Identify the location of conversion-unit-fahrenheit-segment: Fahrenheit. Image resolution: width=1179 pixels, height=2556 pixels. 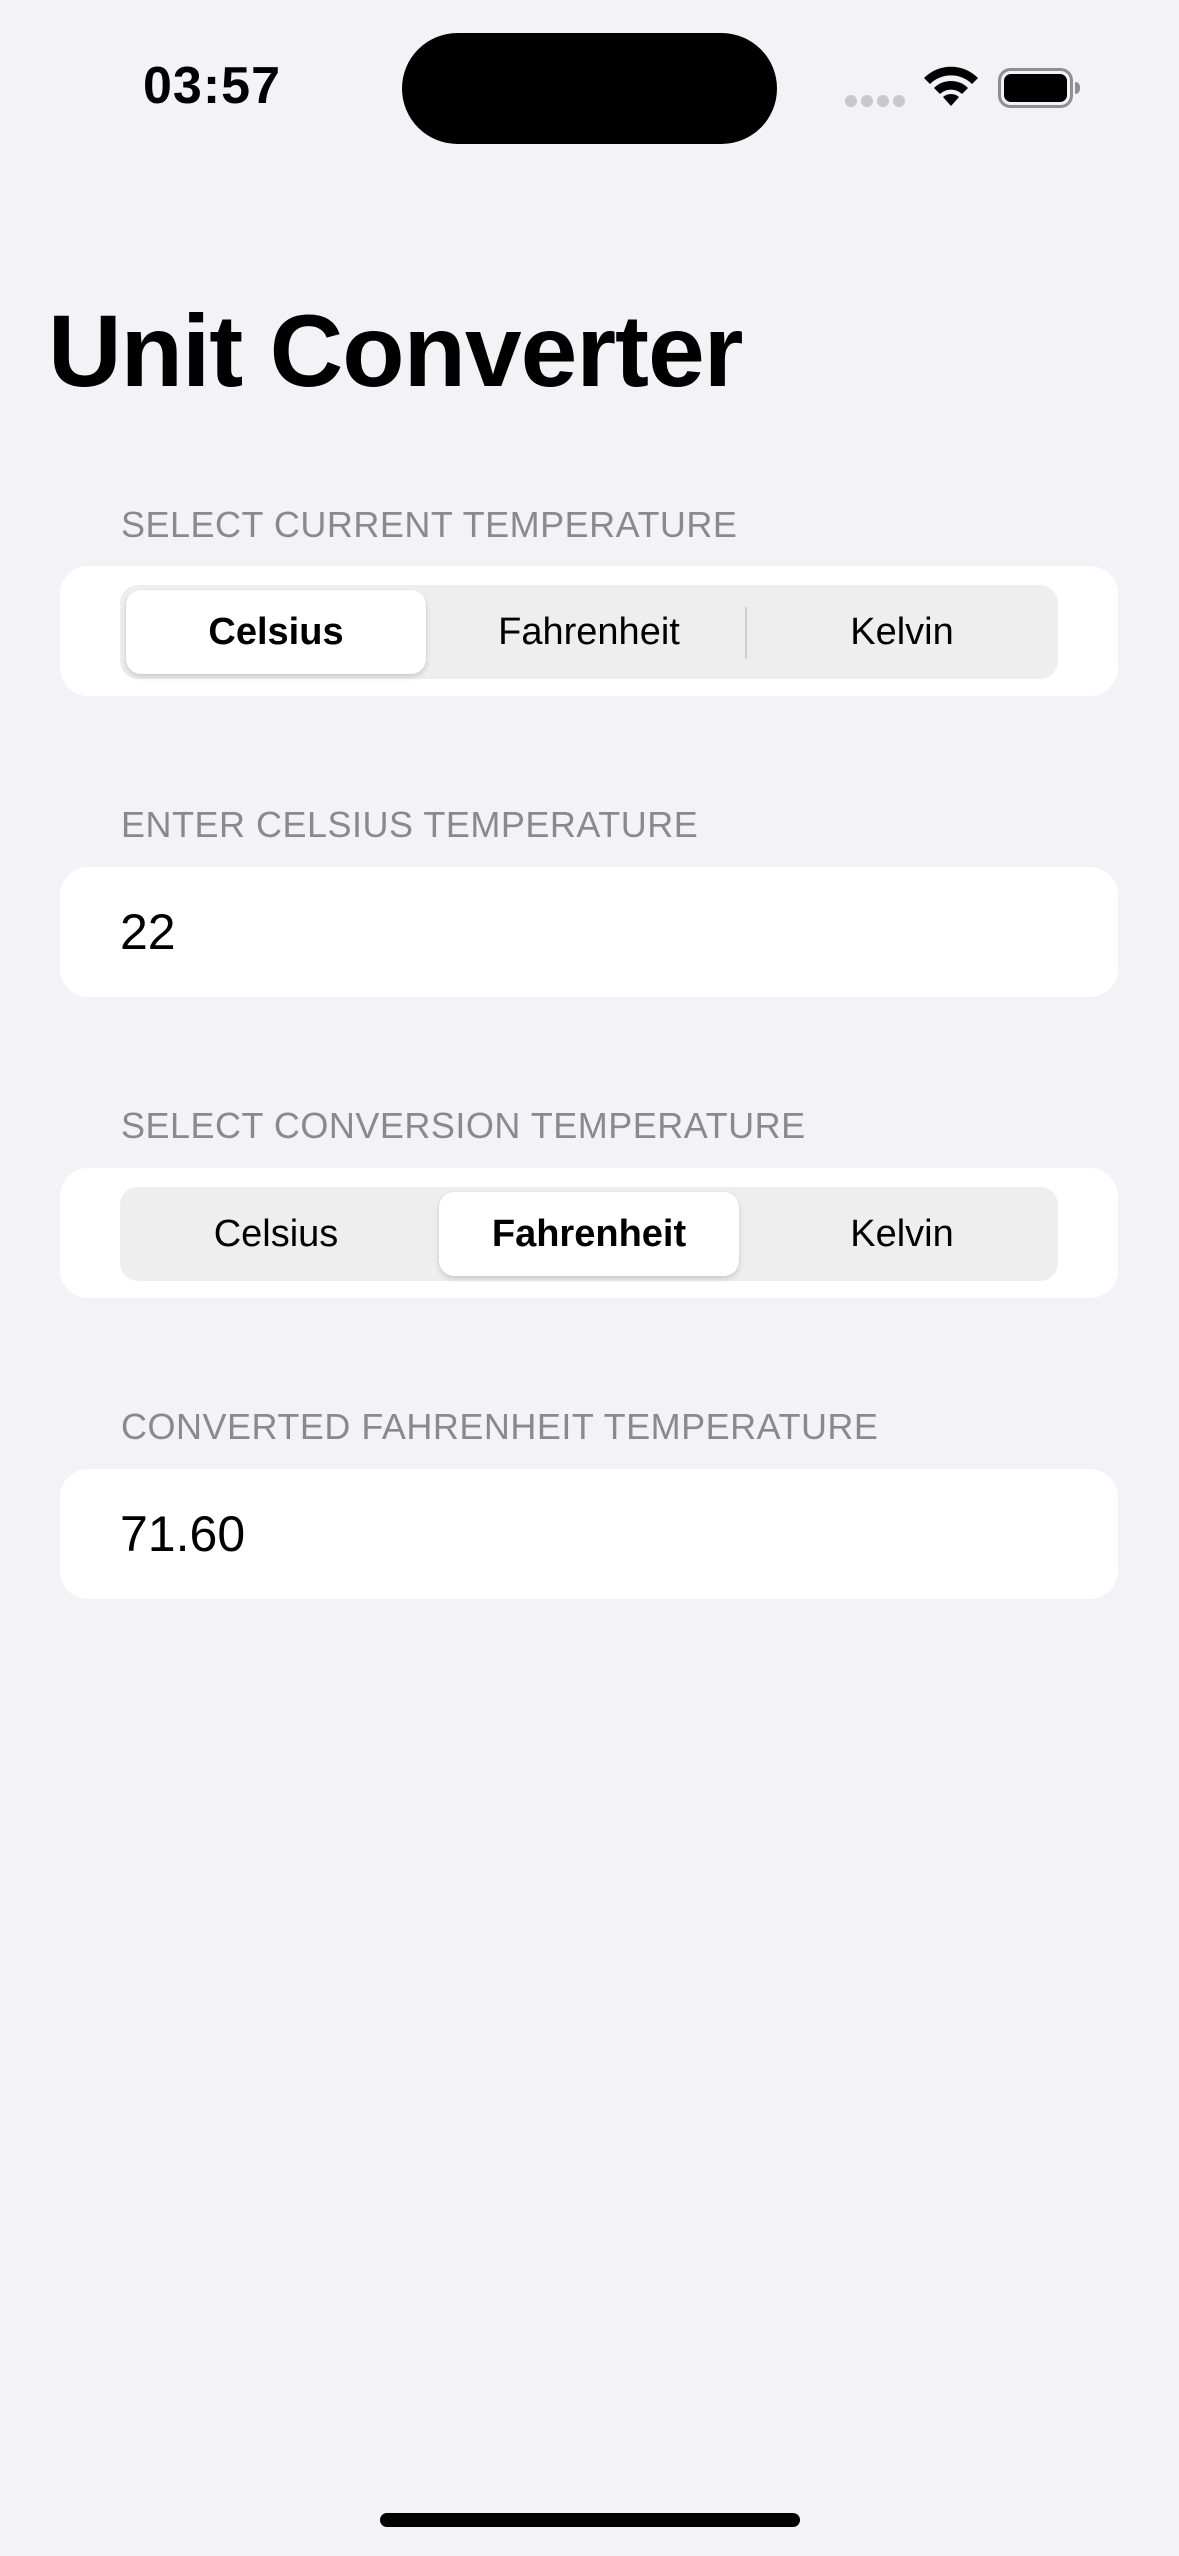
(589, 1234).